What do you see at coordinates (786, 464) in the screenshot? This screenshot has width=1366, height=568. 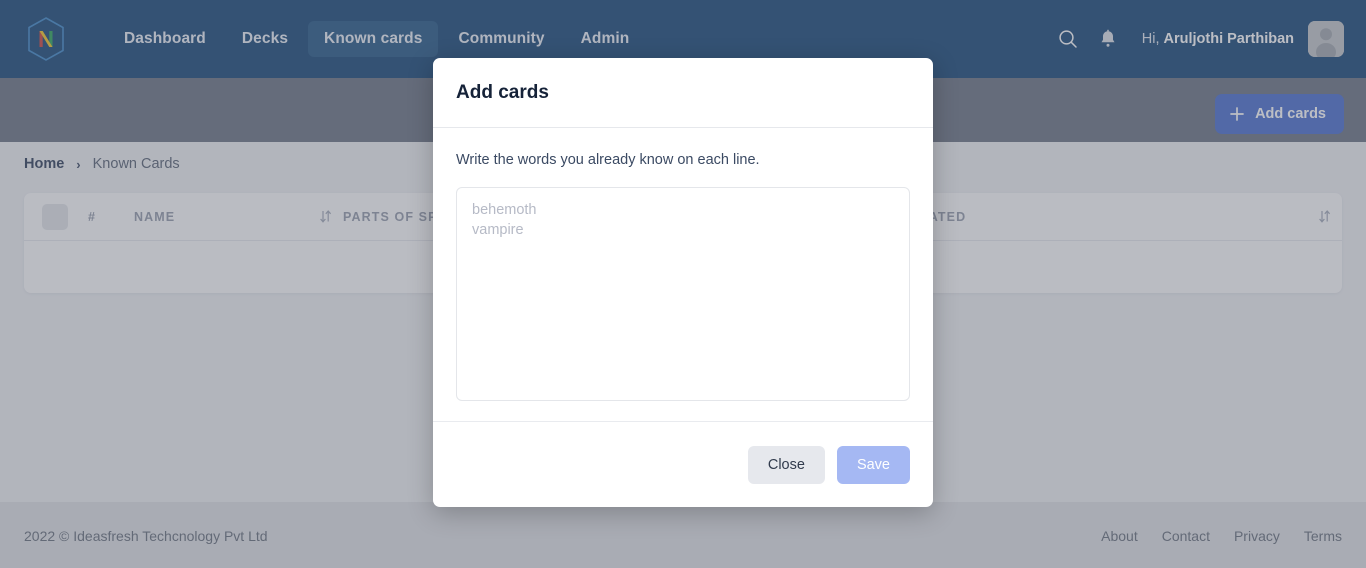 I see `close-button: Close` at bounding box center [786, 464].